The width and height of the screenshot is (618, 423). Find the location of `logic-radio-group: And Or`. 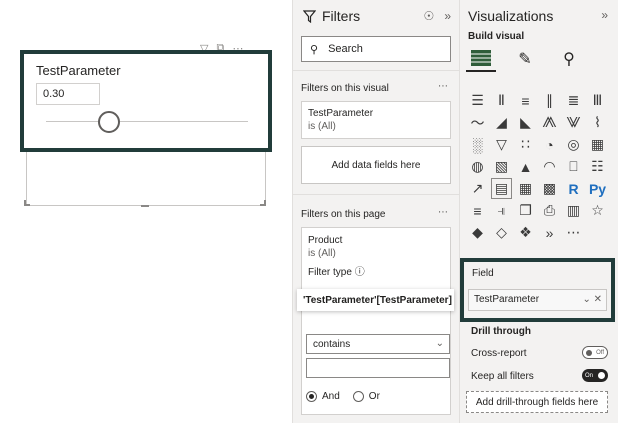

logic-radio-group: And Or is located at coordinates (343, 396).